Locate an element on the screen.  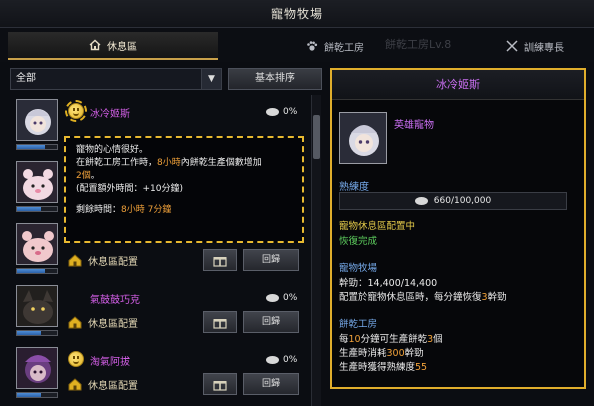
tab-training-label: 訓練專長 is located at coordinates (544, 48).